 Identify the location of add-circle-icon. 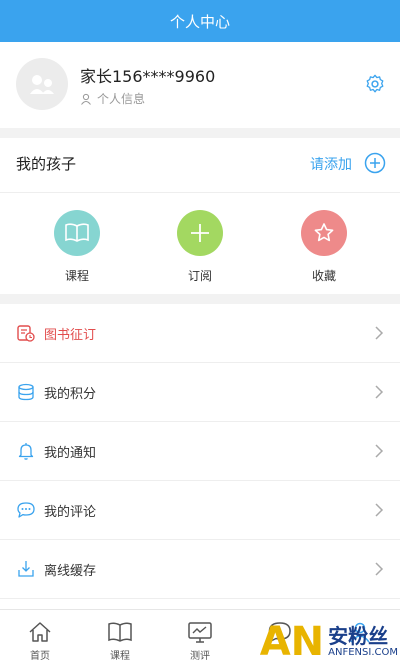
(375, 163).